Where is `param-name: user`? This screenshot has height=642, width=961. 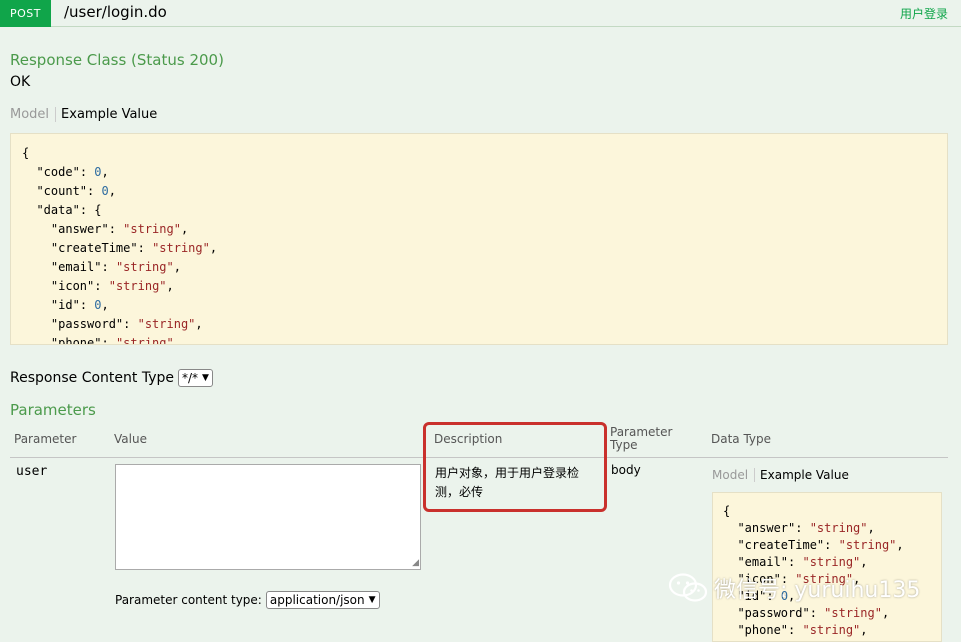
param-name: user is located at coordinates (32, 471).